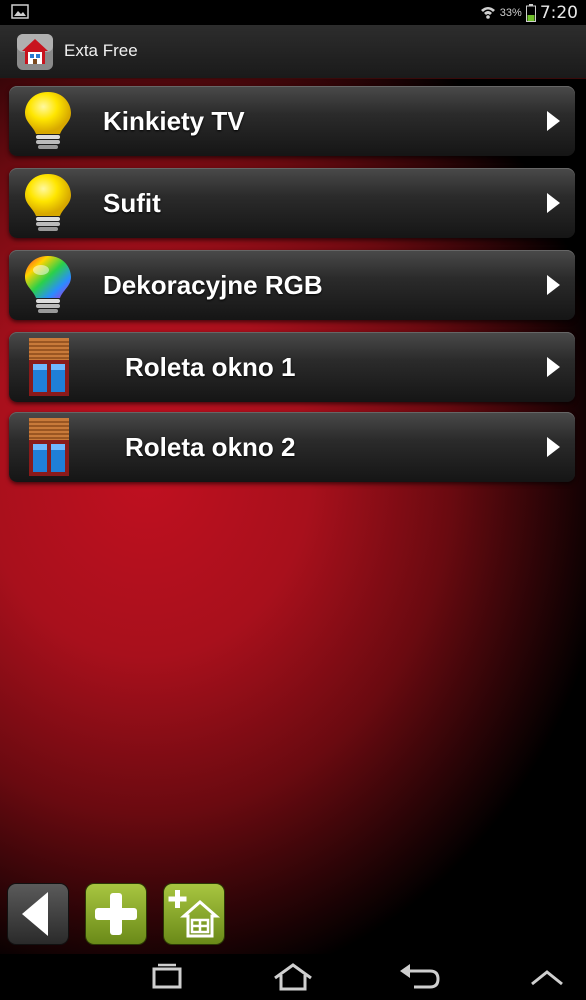 The height and width of the screenshot is (1000, 586). I want to click on item-label: Roleta okno 1, so click(210, 367).